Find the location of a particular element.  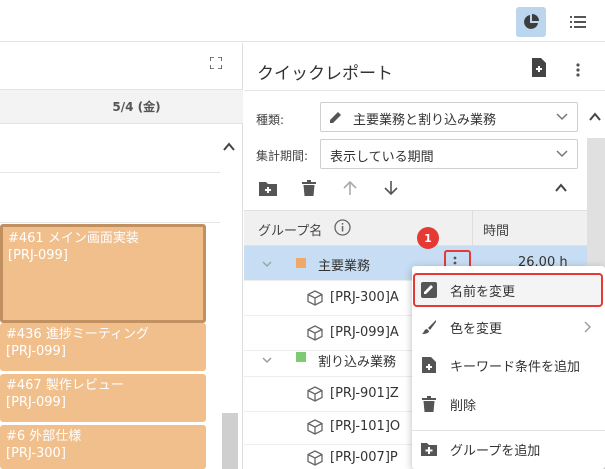

menu-item-change-color: 色を変更 is located at coordinates (508, 327).